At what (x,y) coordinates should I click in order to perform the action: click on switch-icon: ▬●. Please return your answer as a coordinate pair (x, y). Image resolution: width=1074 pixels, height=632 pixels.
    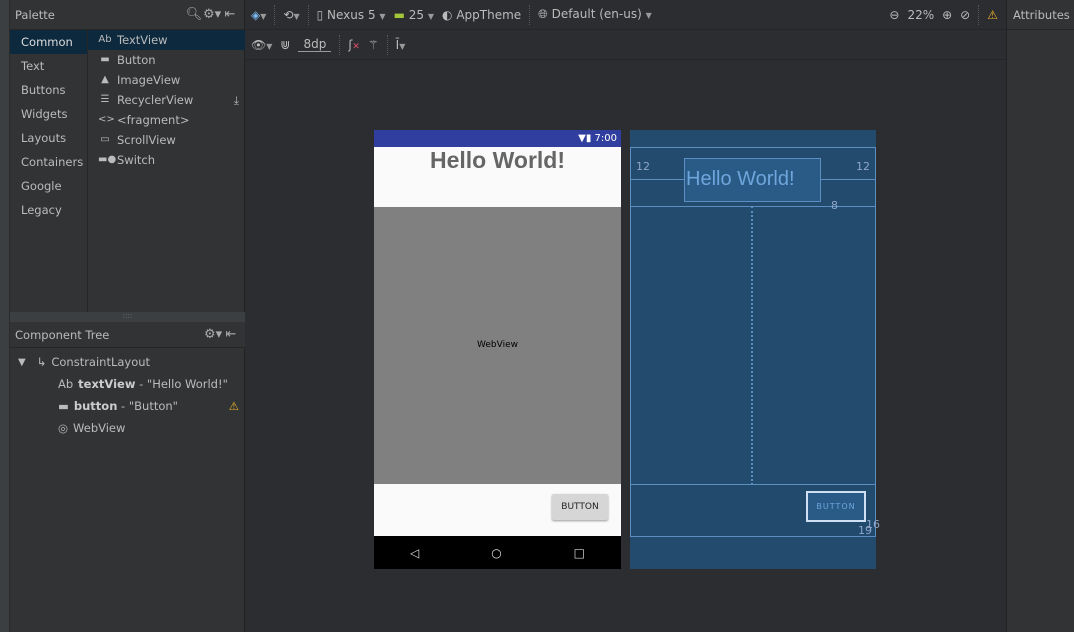
    Looking at the image, I should click on (107, 159).